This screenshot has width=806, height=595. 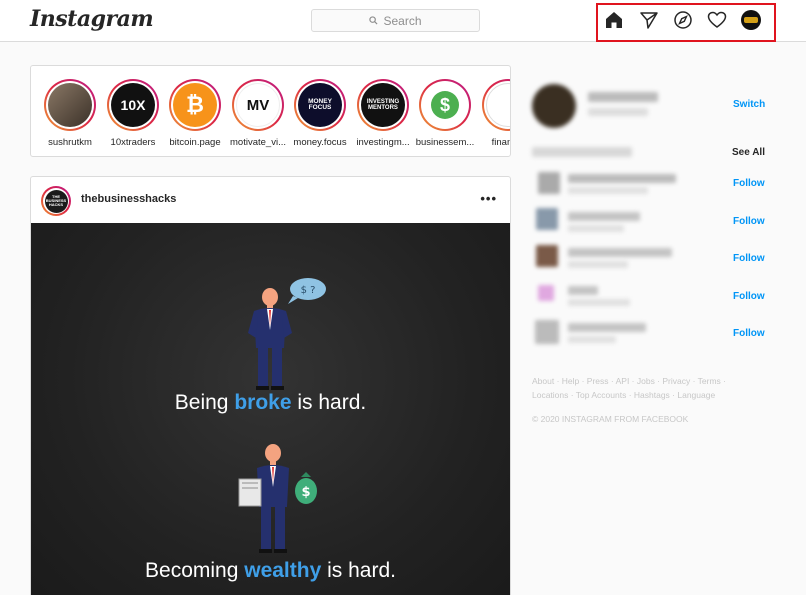 I want to click on direct-message-icon, so click(x=649, y=20).